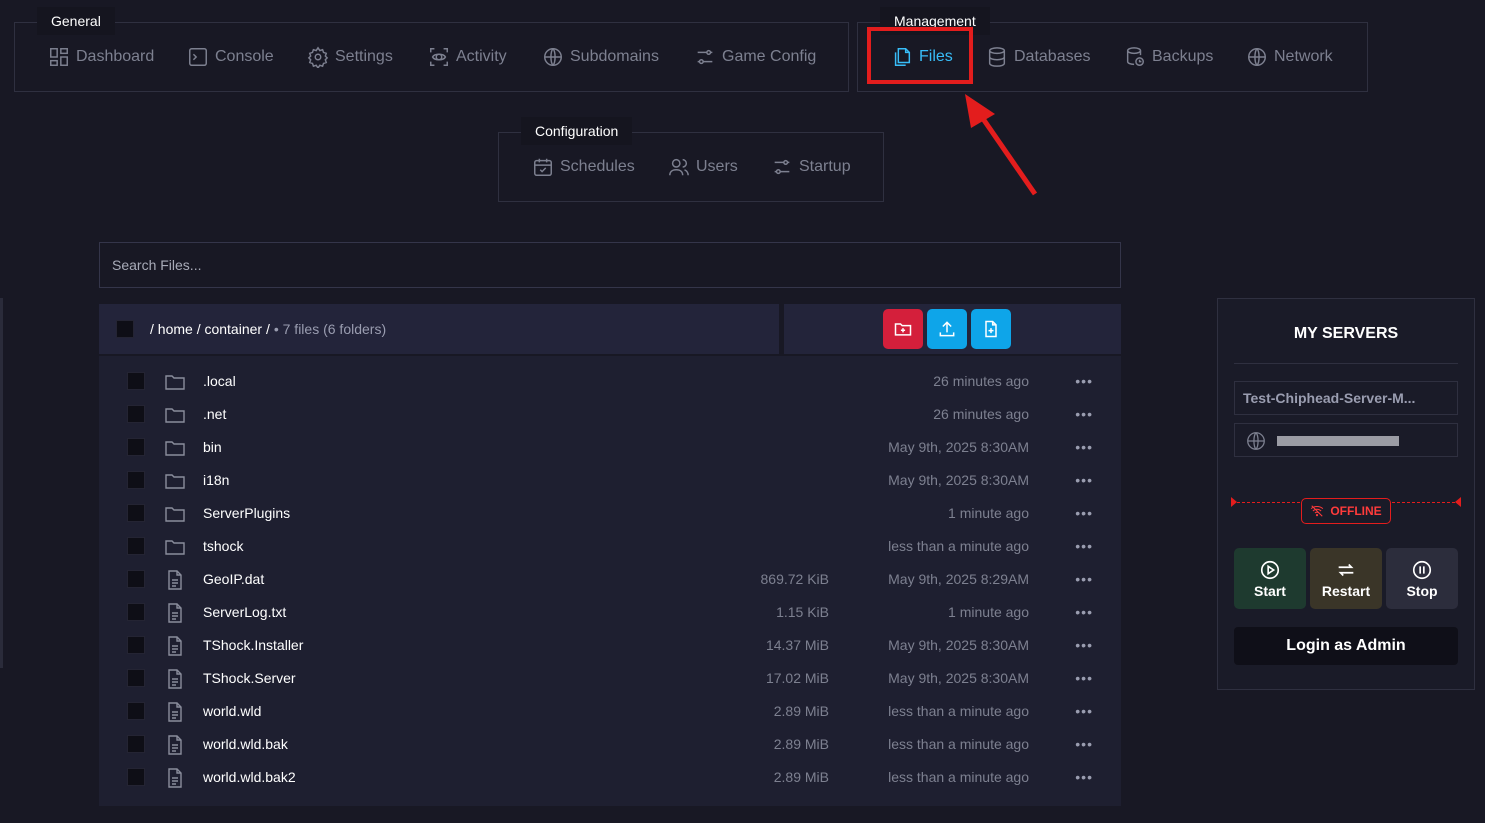 This screenshot has height=823, width=1485. Describe the element at coordinates (769, 56) in the screenshot. I see `nav-label: Game Config` at that location.